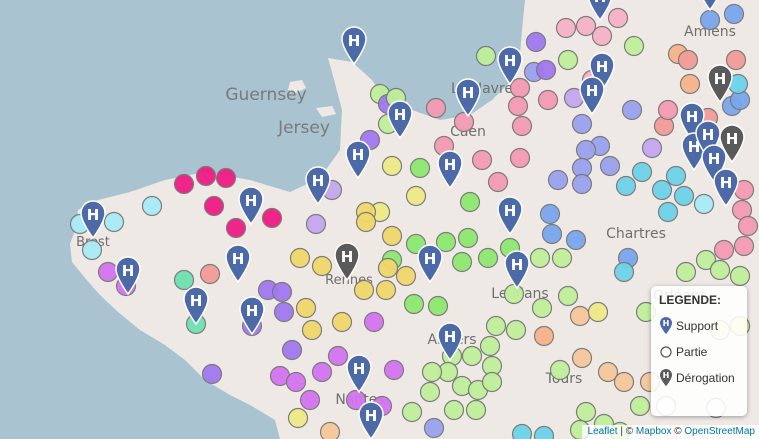  I want to click on openstreetmap-link: OpenStreetMap, so click(719, 431).